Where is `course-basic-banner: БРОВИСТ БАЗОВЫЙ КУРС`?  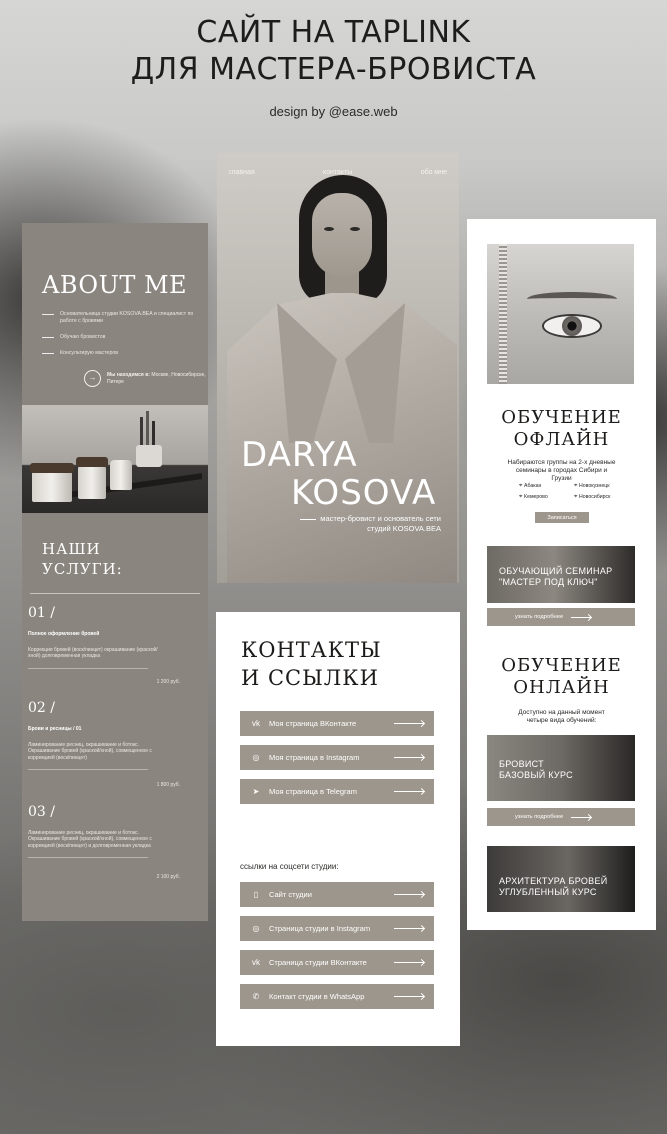 course-basic-banner: БРОВИСТ БАЗОВЫЙ КУРС is located at coordinates (561, 768).